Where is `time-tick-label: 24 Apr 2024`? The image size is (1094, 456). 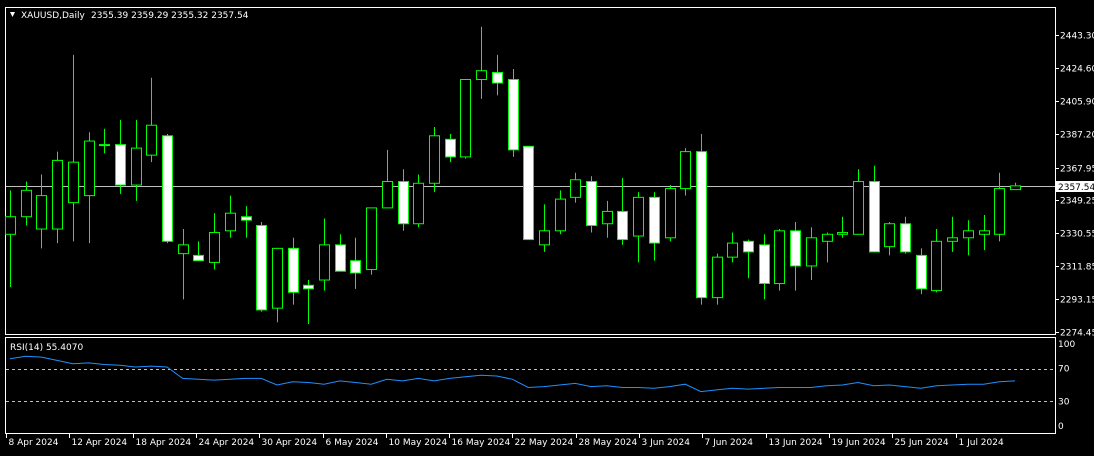 time-tick-label: 24 Apr 2024 is located at coordinates (227, 443).